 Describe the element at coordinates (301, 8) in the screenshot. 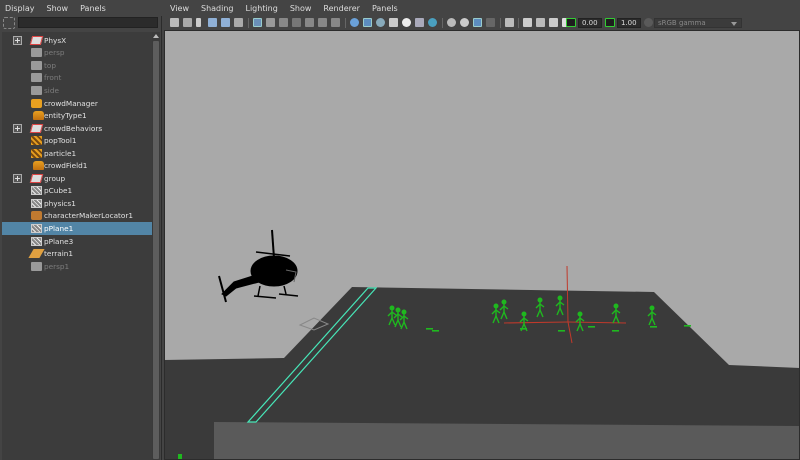

I see `viewport-menu-show: Show` at that location.